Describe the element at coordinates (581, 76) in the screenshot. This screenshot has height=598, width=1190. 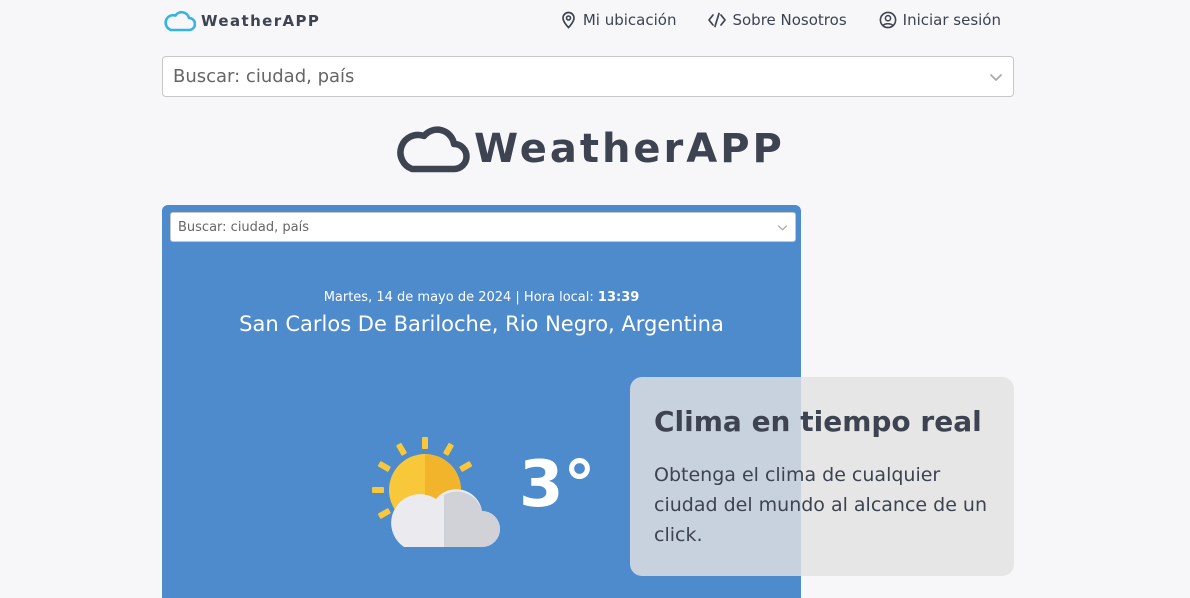
I see `city-search-input` at that location.